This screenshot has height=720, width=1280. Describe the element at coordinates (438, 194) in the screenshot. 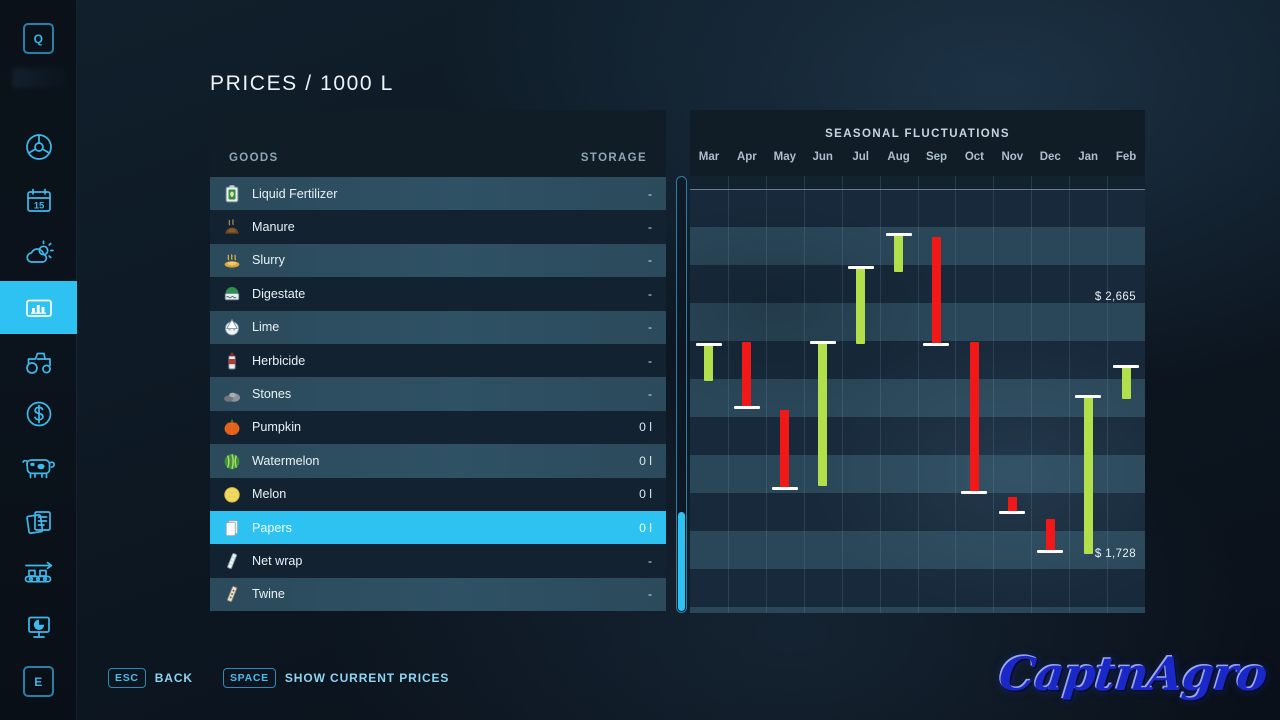

I see `goods-row-liquid-fertilizer: Liquid Fertilizer -` at that location.